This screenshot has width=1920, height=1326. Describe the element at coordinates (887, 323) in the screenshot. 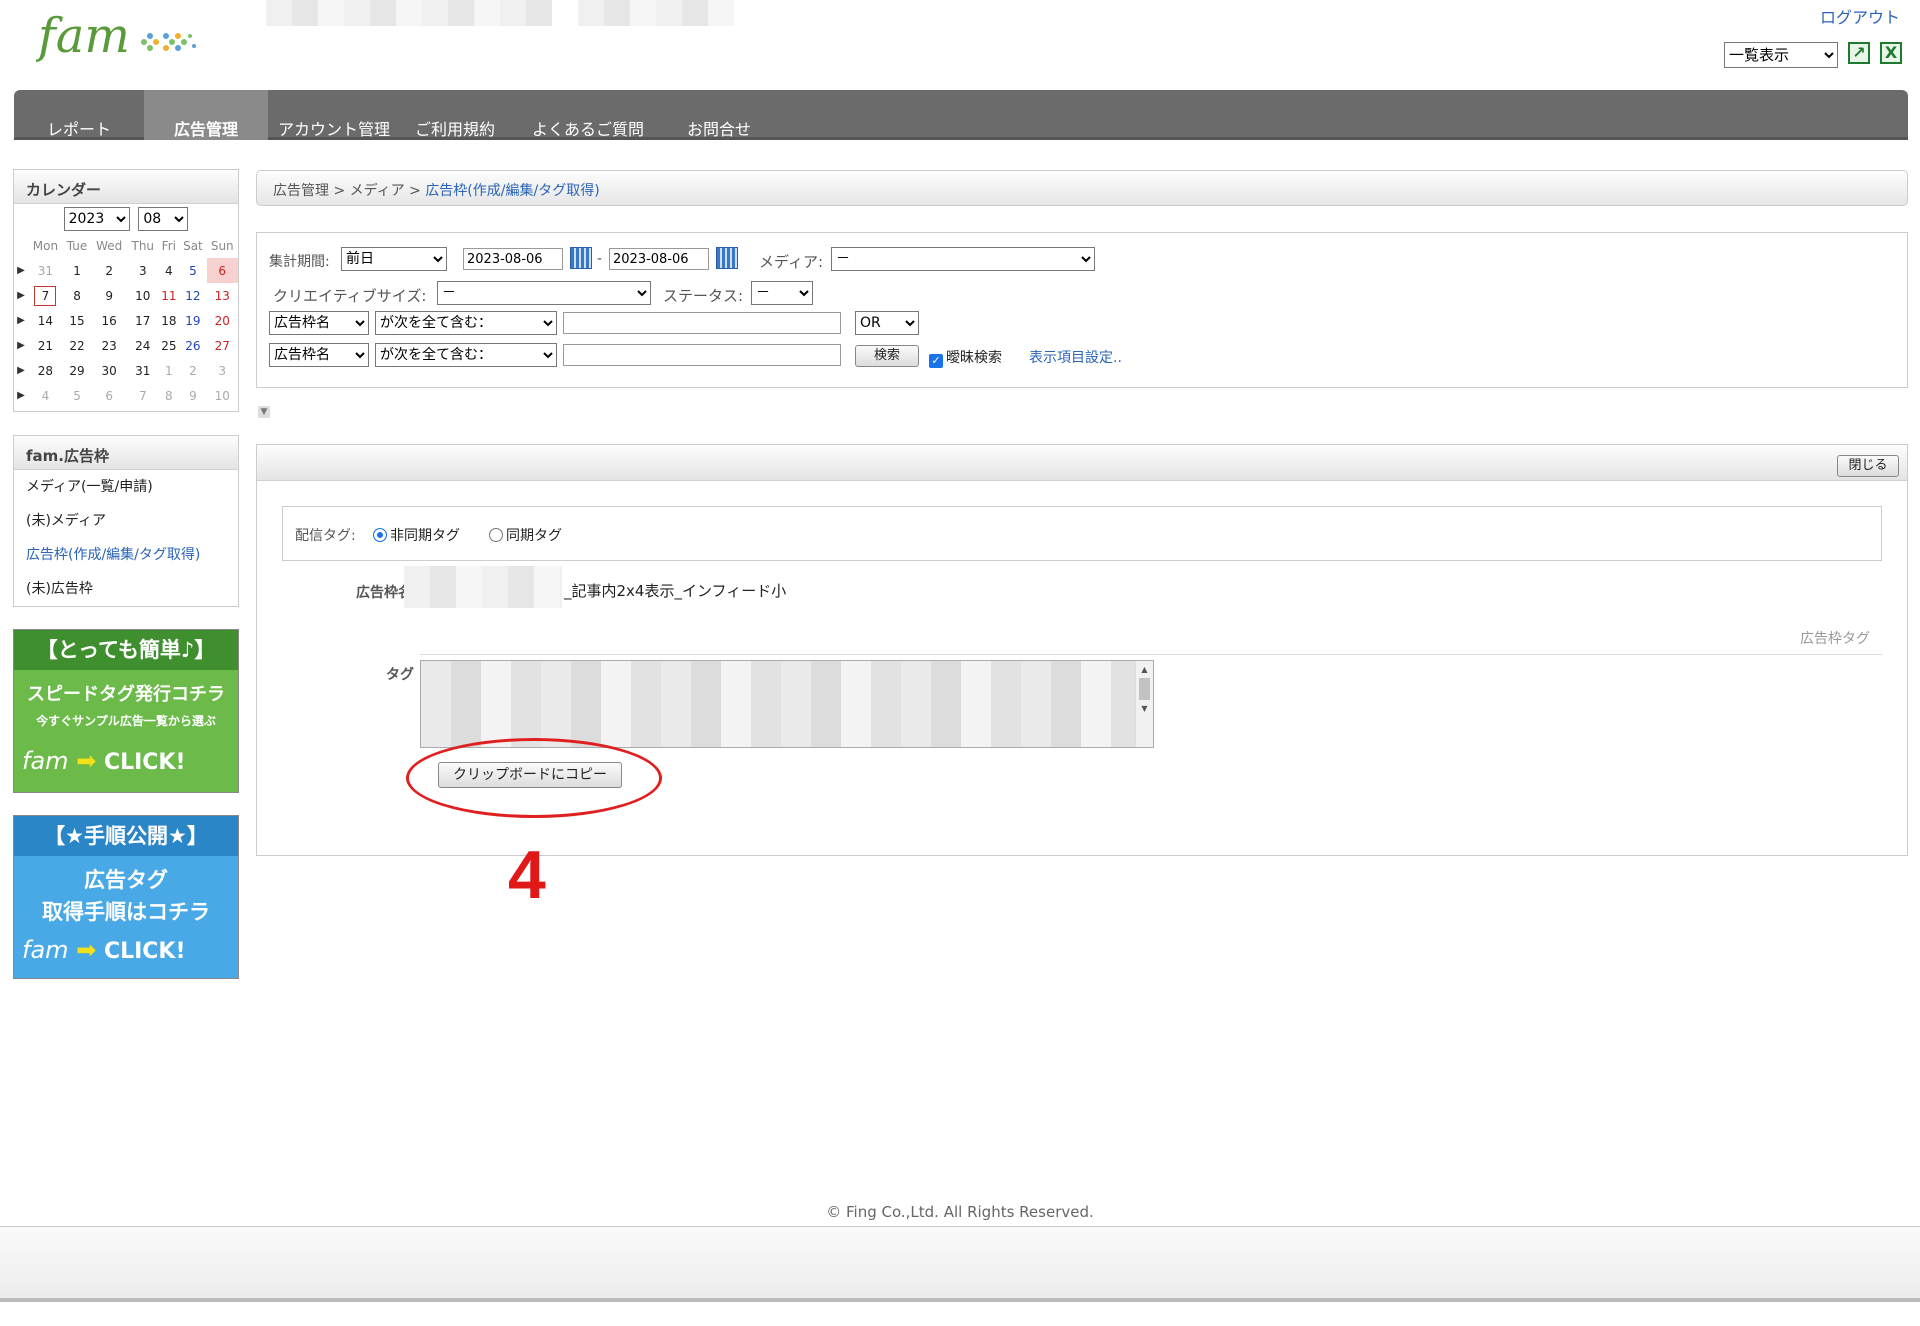

I see `filter-logic-select: OR` at that location.